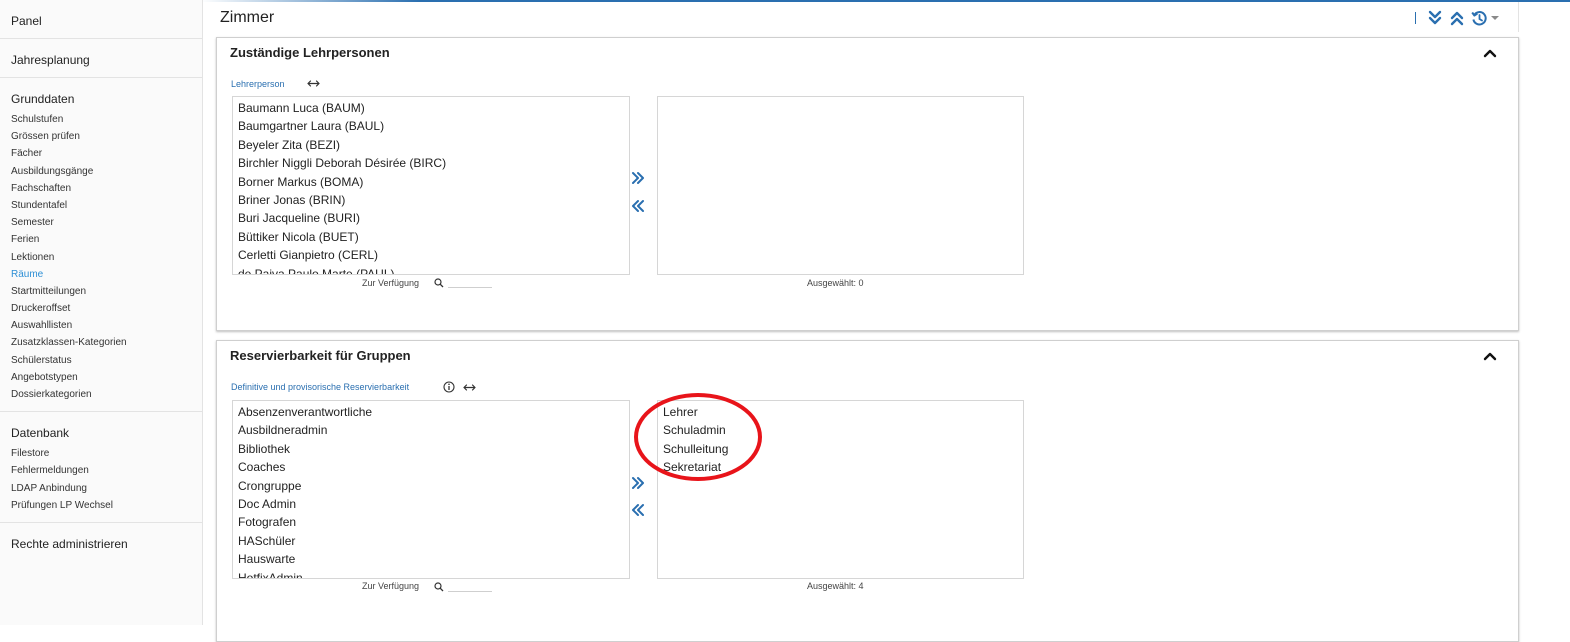 This screenshot has height=642, width=1570. What do you see at coordinates (106, 360) in the screenshot?
I see `sidebar-item-schuelerstatus: Schülerstatus` at bounding box center [106, 360].